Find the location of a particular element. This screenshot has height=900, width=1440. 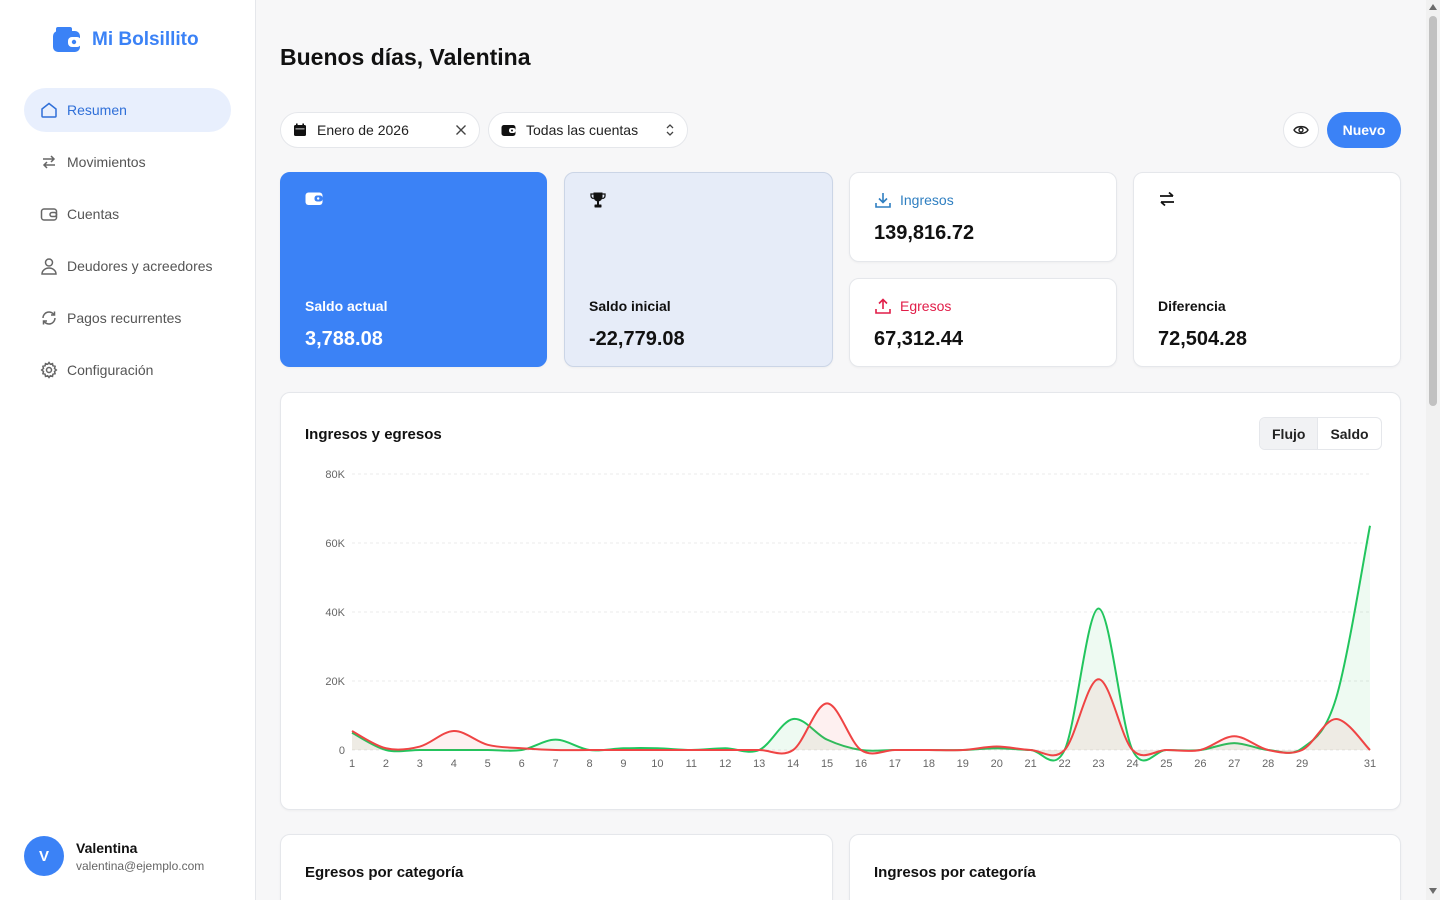

sidebar-item-label: Cuentas is located at coordinates (93, 214).